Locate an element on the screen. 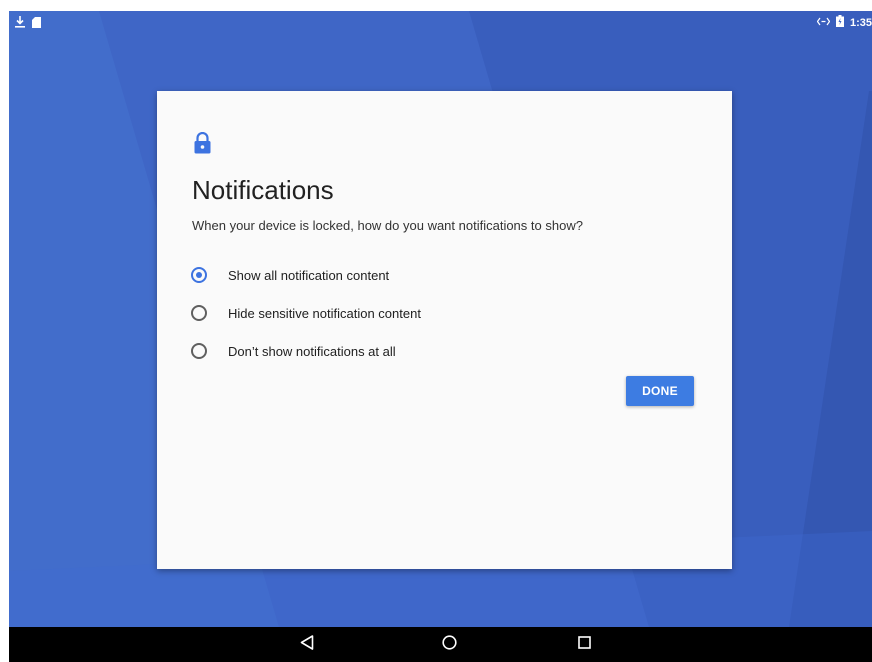 This screenshot has height=662, width=872. download-icon is located at coordinates (20, 24).